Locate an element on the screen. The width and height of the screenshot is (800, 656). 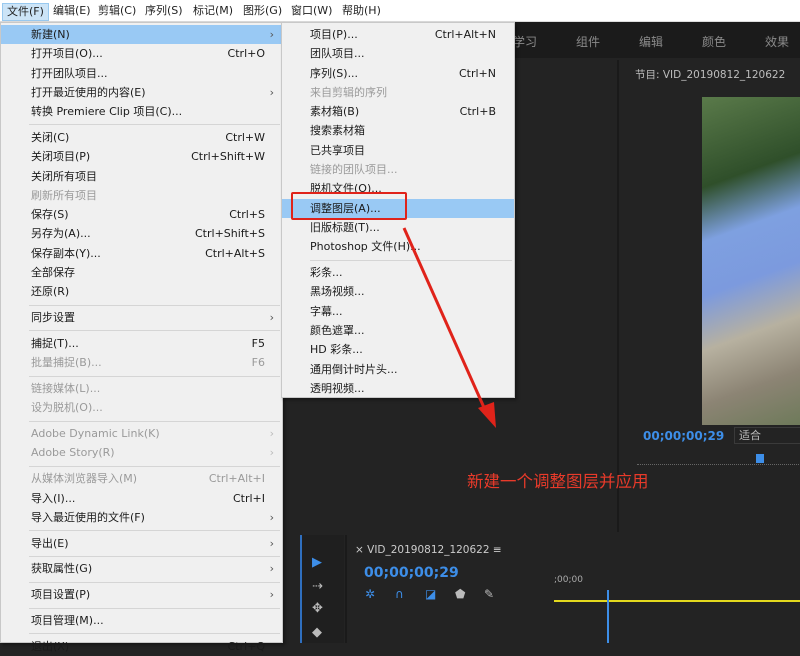
menu-5: 图形(G) is located at coordinates (262, 12).